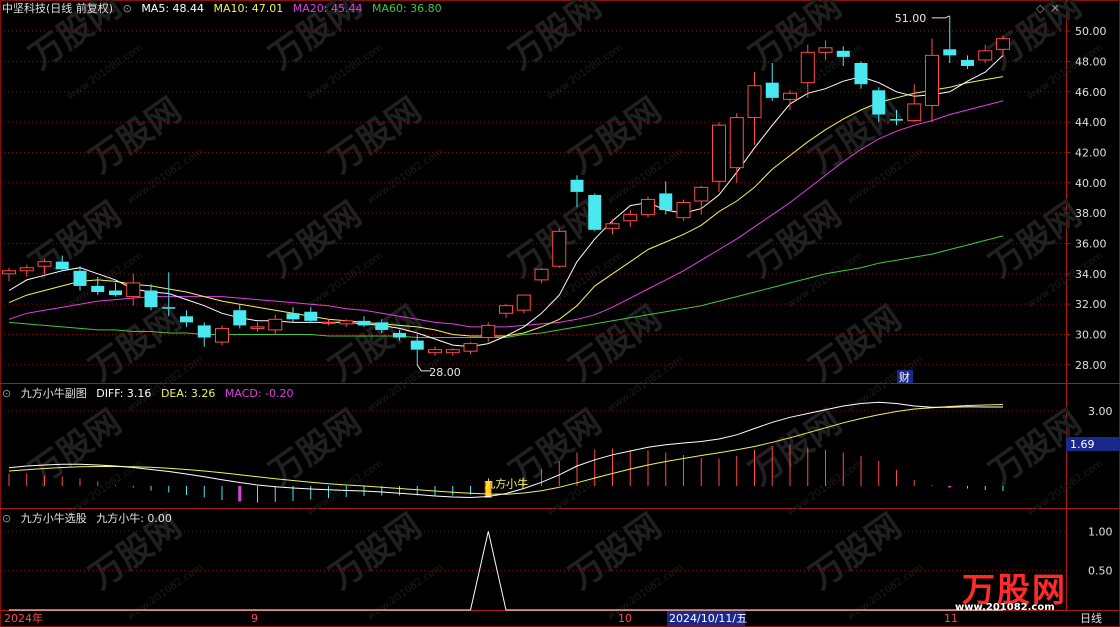 The image size is (1120, 627). I want to click on macd-value: MACD: -0.20, so click(259, 393).